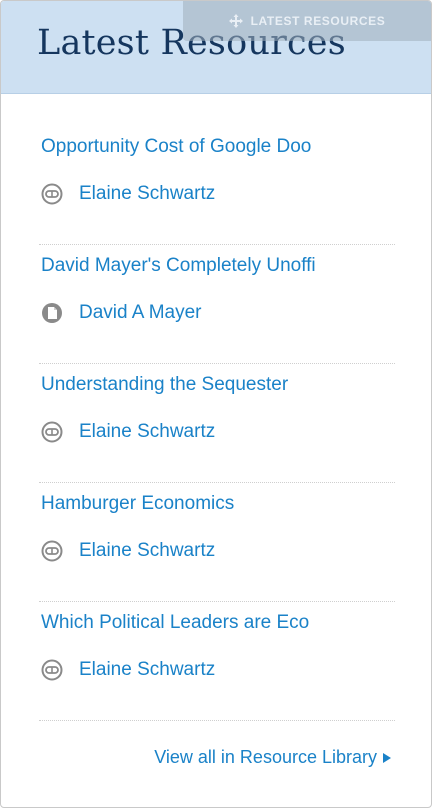 The image size is (432, 808). What do you see at coordinates (216, 47) in the screenshot?
I see `widget-header: Latest Resources LATEST RESOURCES` at bounding box center [216, 47].